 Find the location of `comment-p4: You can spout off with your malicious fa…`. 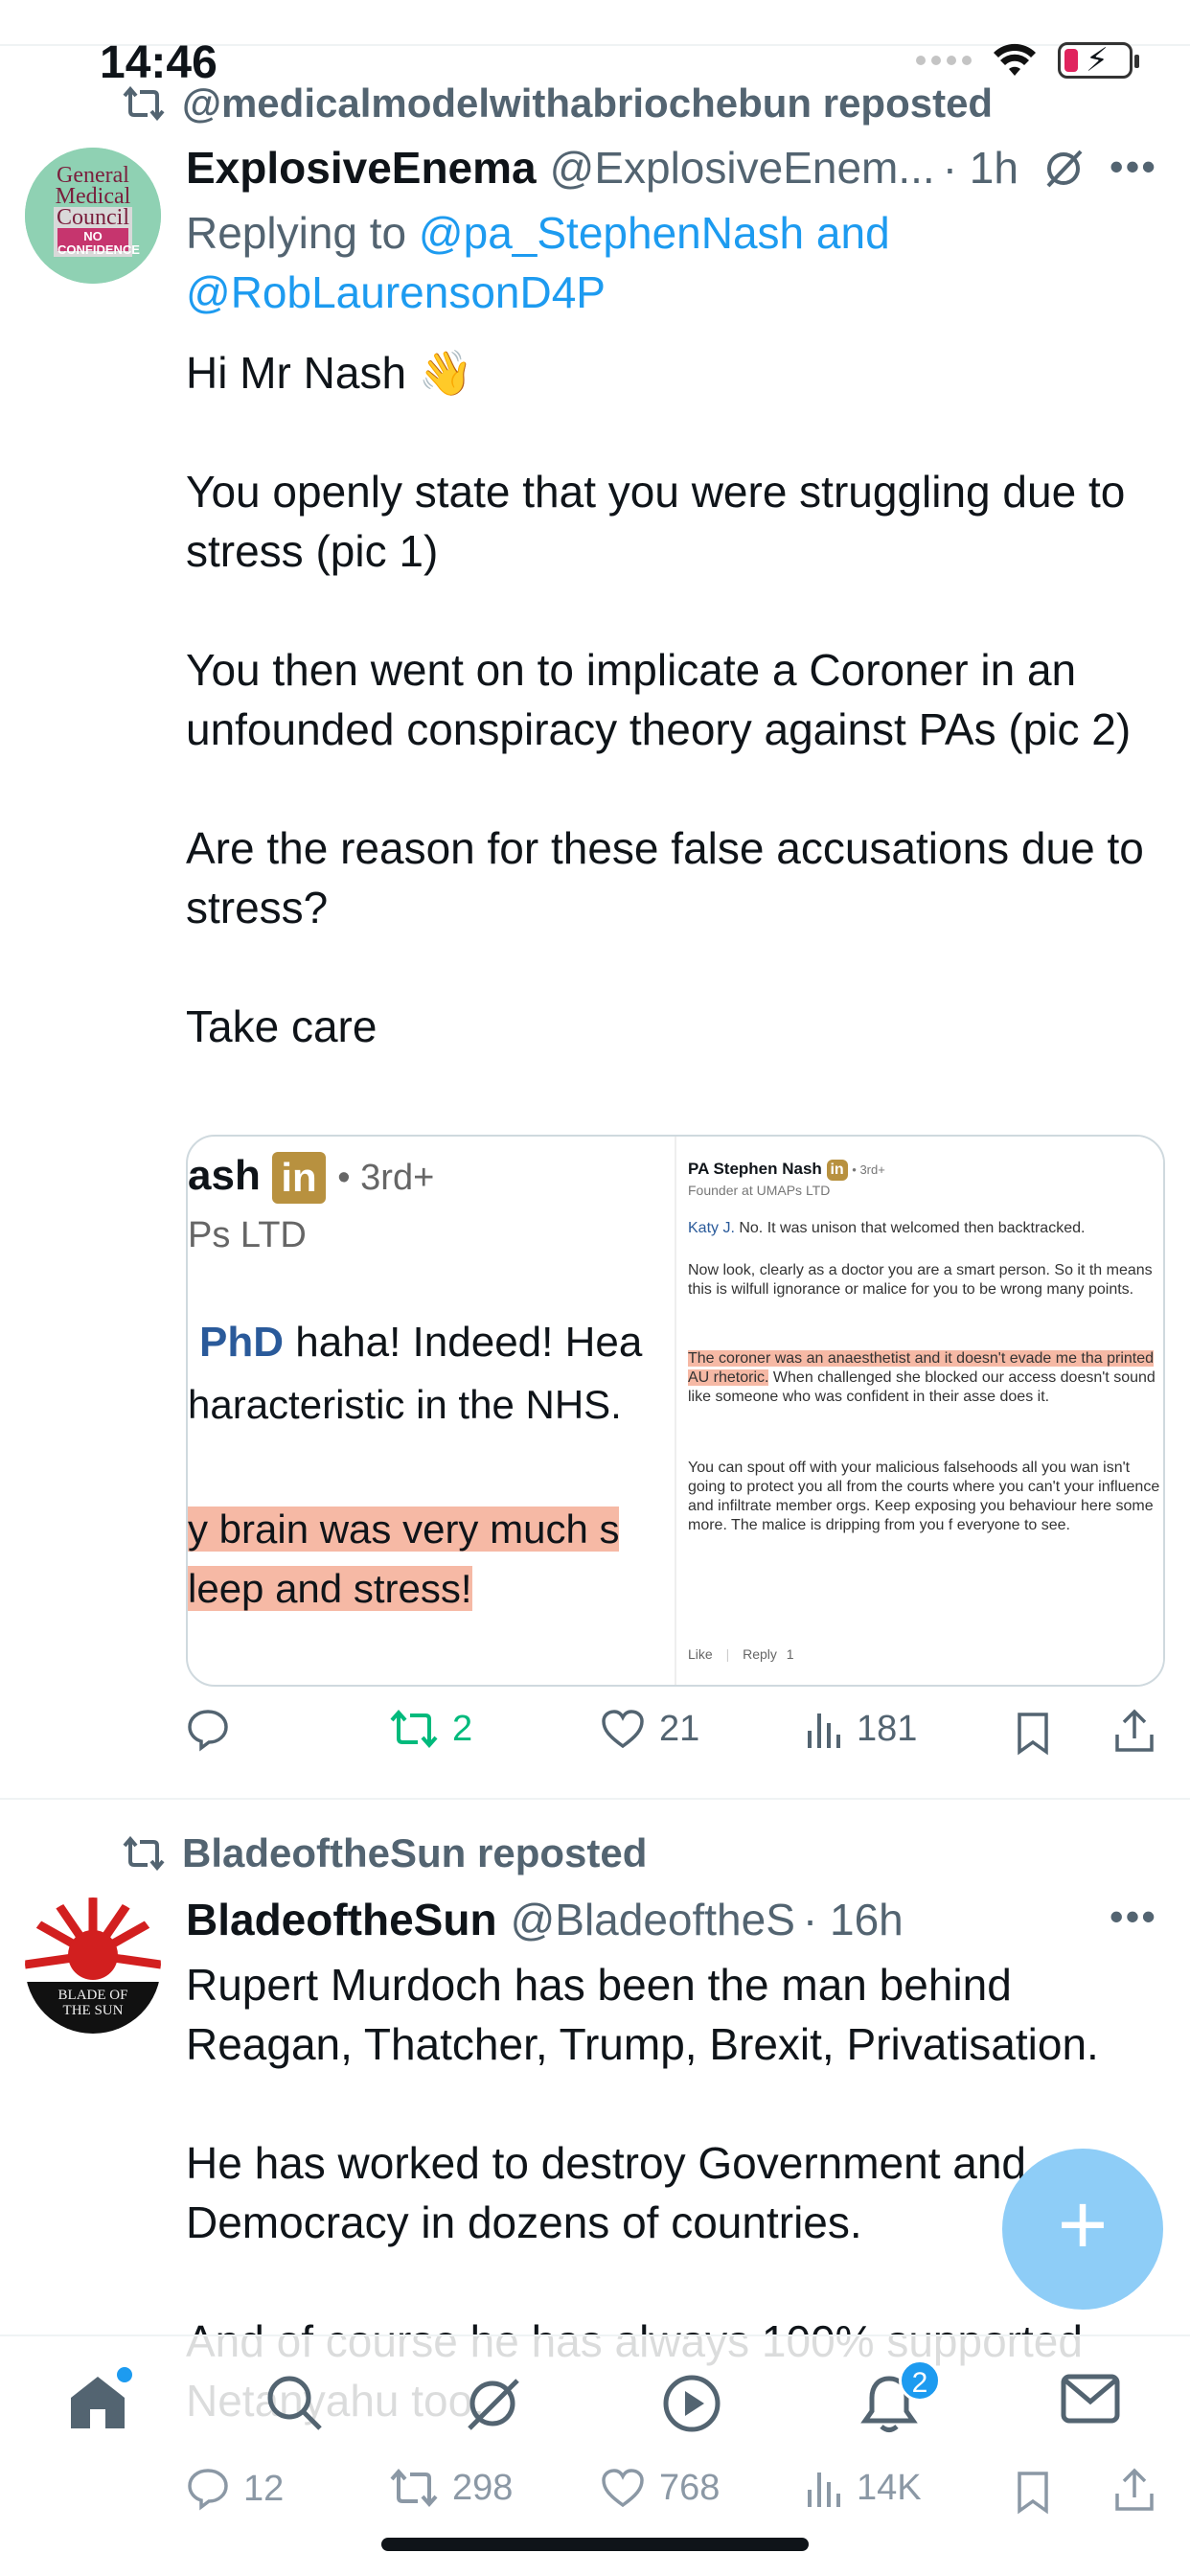

comment-p4: You can spout off with your malicious fa… is located at coordinates (924, 1496).